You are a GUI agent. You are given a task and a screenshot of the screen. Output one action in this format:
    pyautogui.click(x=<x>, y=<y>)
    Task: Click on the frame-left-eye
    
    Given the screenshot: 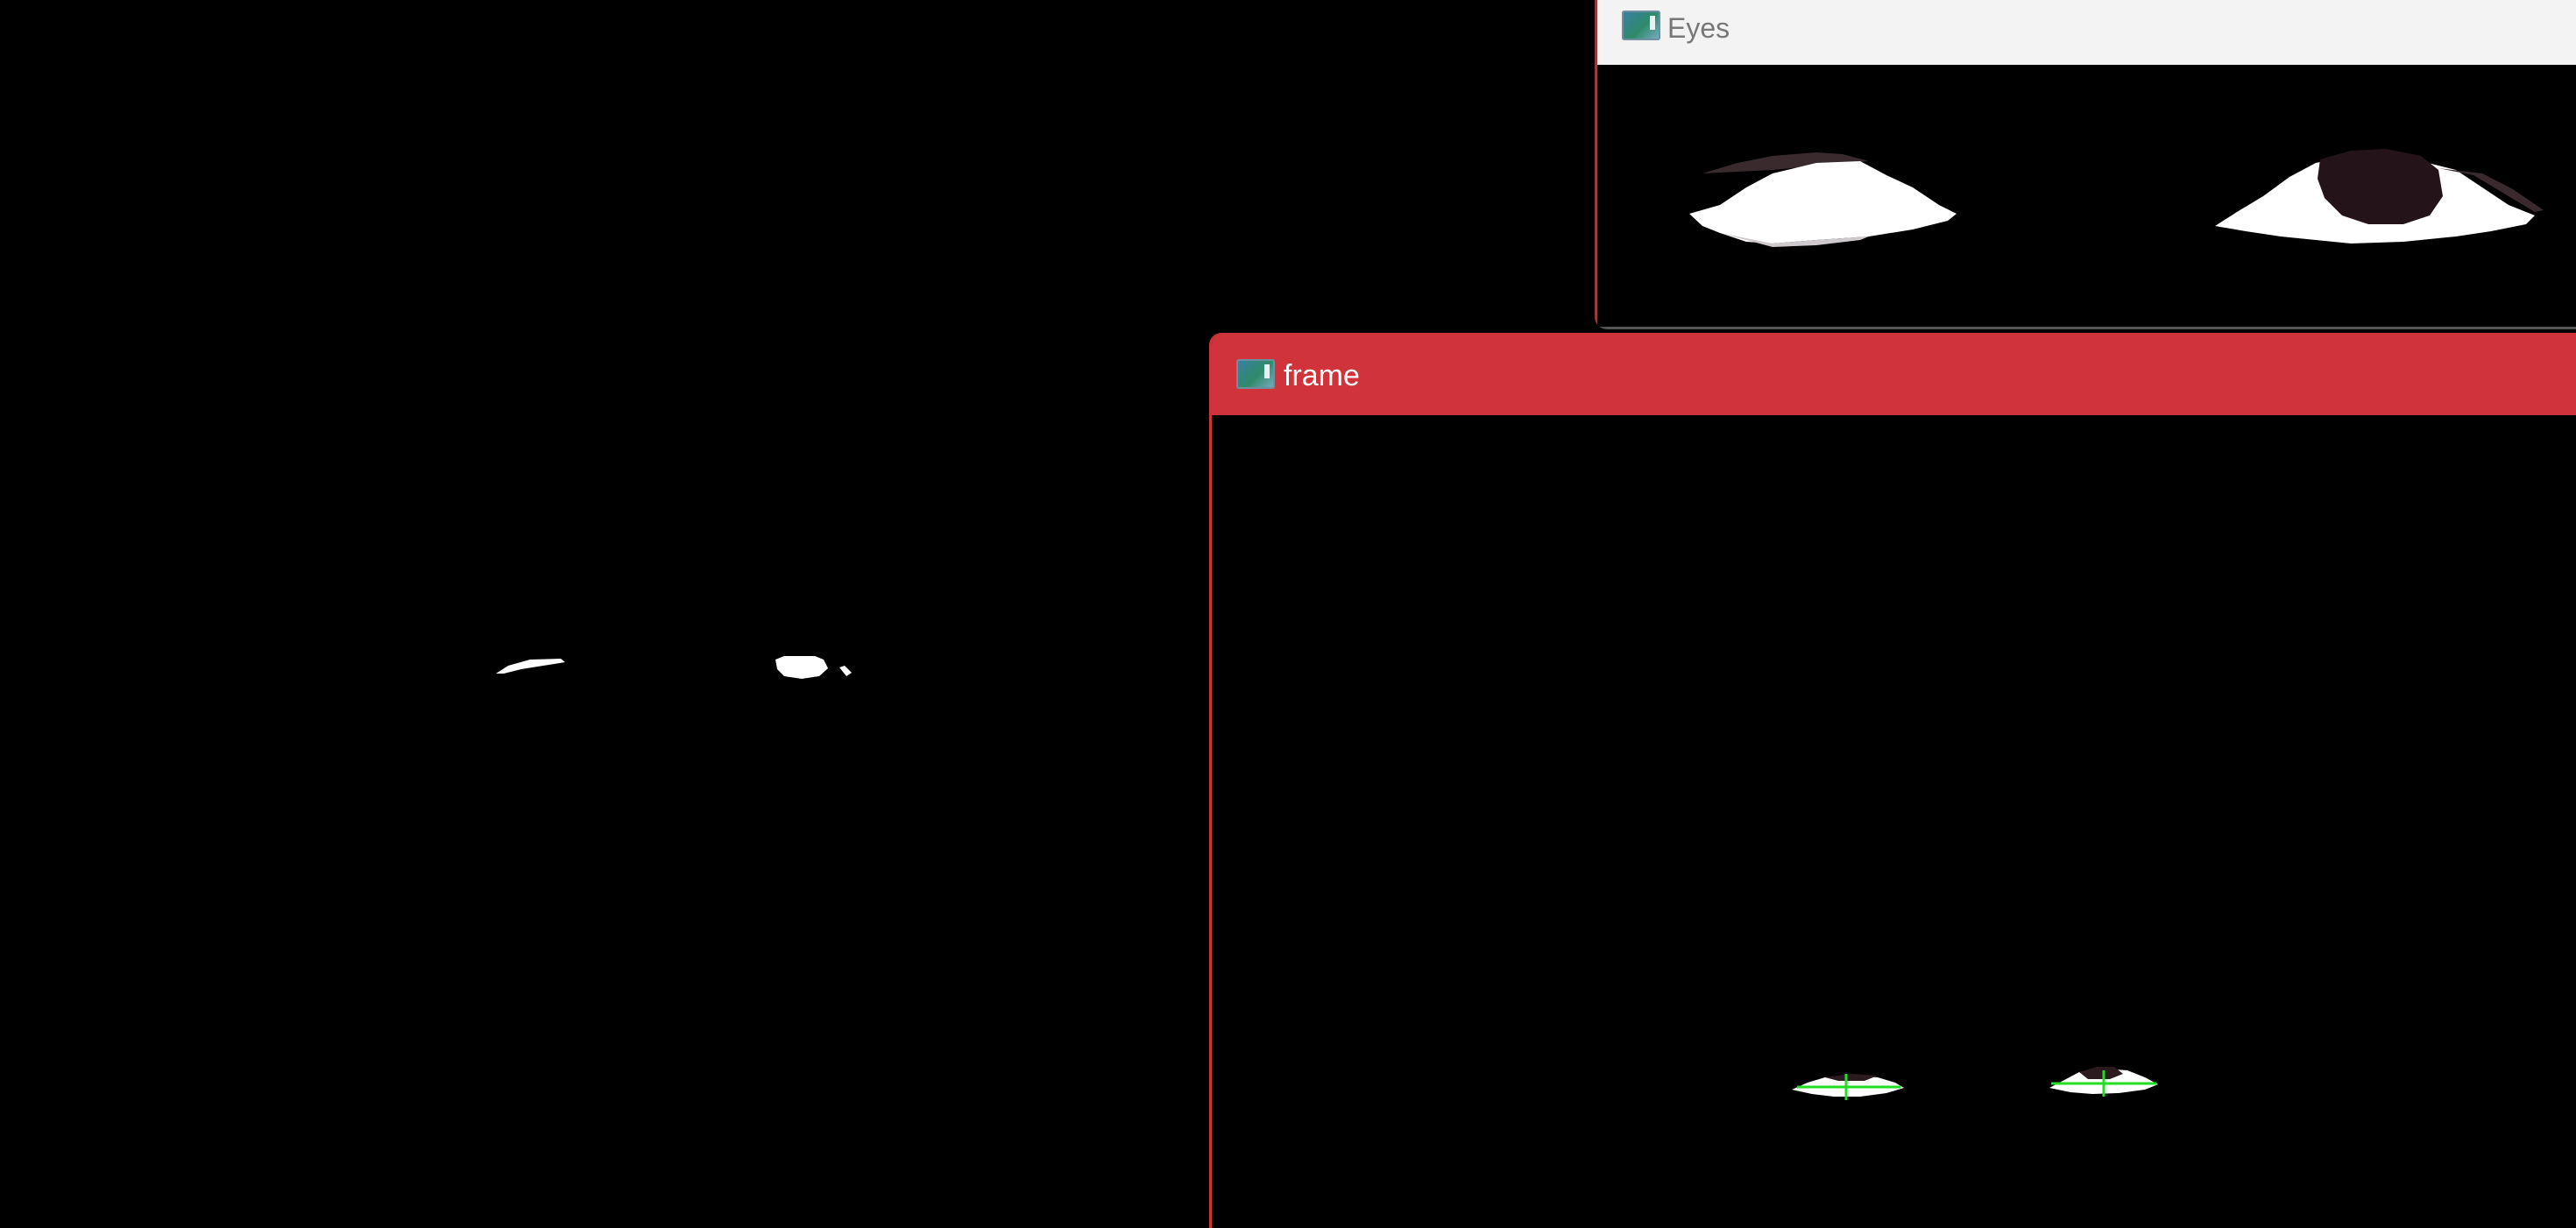 What is the action you would take?
    pyautogui.click(x=1848, y=1087)
    